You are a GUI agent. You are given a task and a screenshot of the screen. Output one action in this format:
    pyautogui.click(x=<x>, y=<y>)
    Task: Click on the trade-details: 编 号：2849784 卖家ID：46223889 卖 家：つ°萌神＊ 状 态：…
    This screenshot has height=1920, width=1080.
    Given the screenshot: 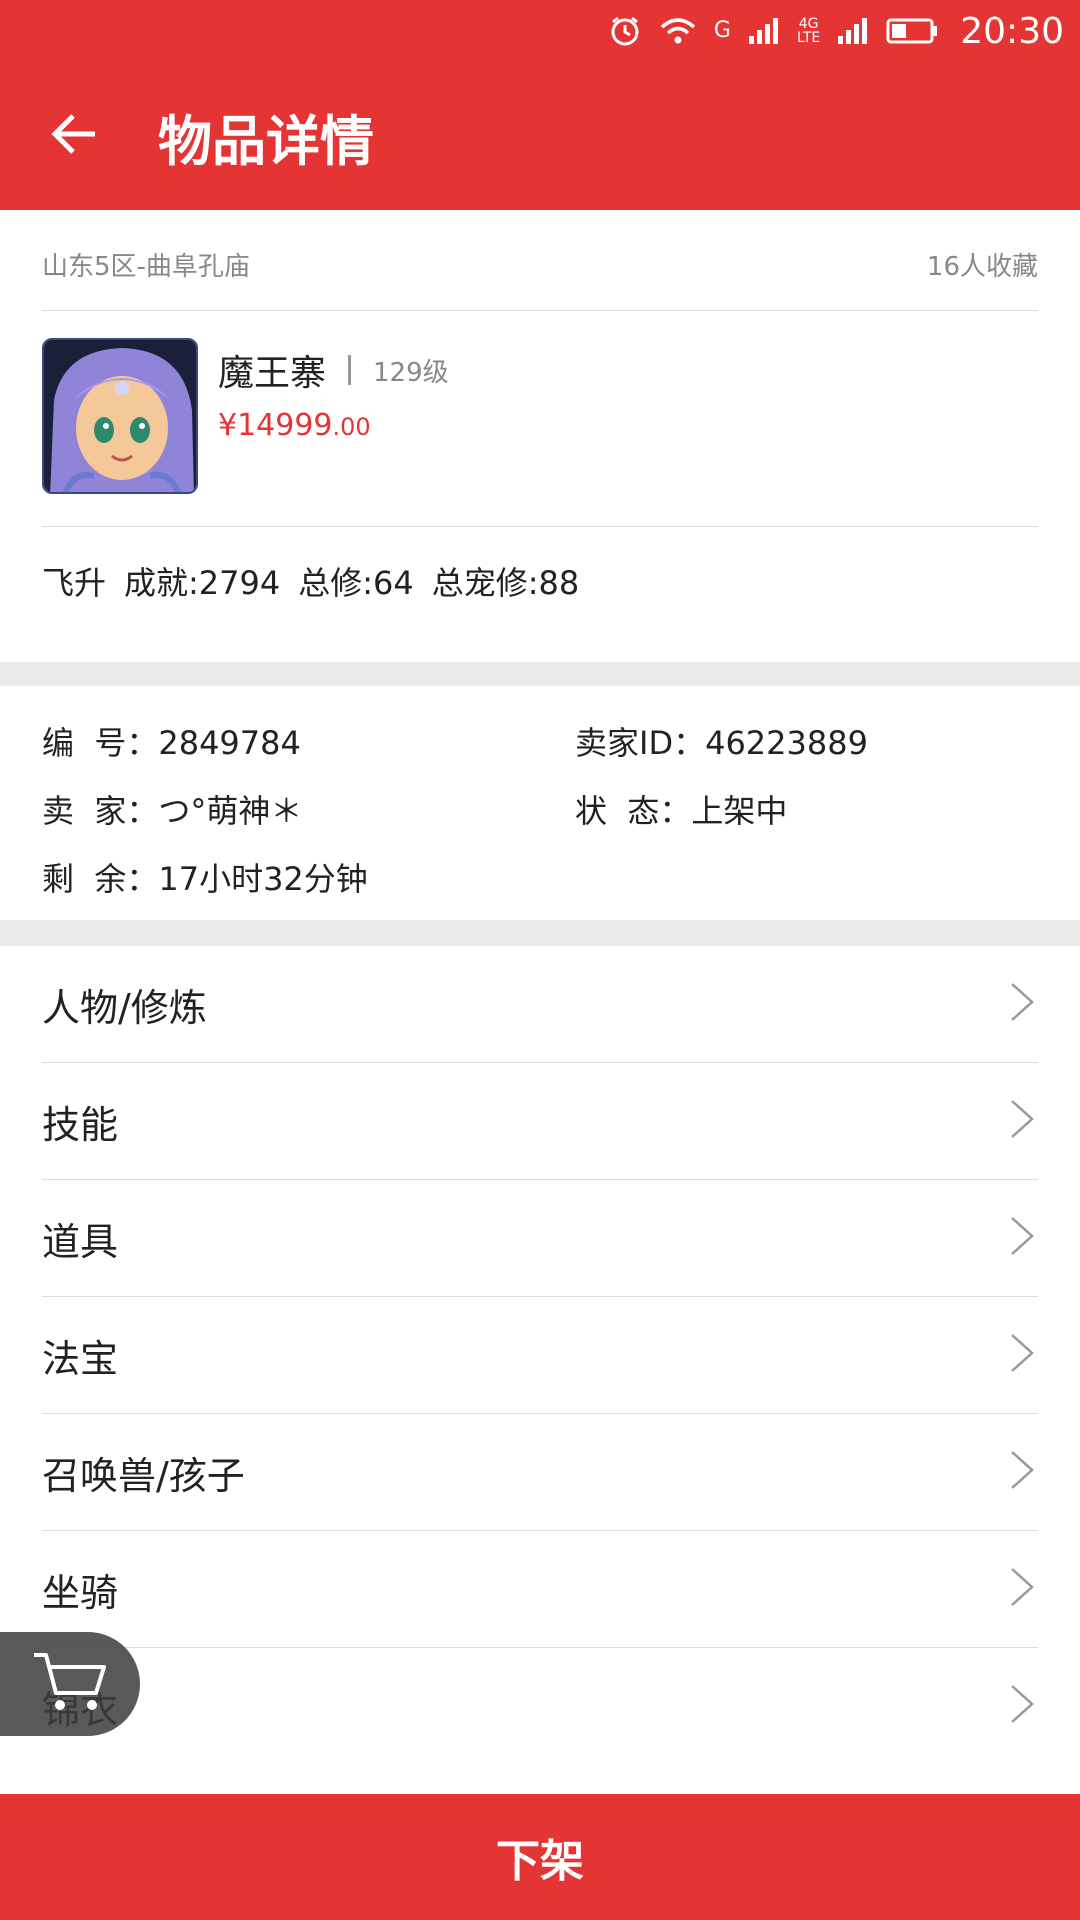 What is the action you would take?
    pyautogui.click(x=540, y=803)
    